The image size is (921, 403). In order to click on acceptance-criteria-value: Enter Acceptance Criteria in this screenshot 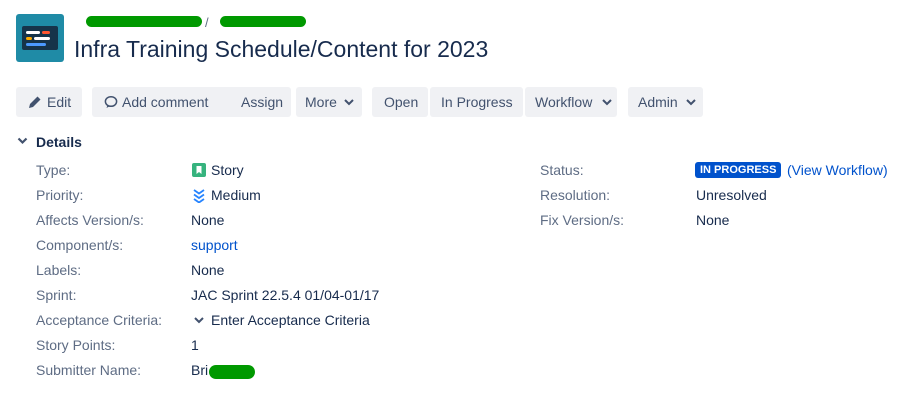, I will do `click(290, 320)`.